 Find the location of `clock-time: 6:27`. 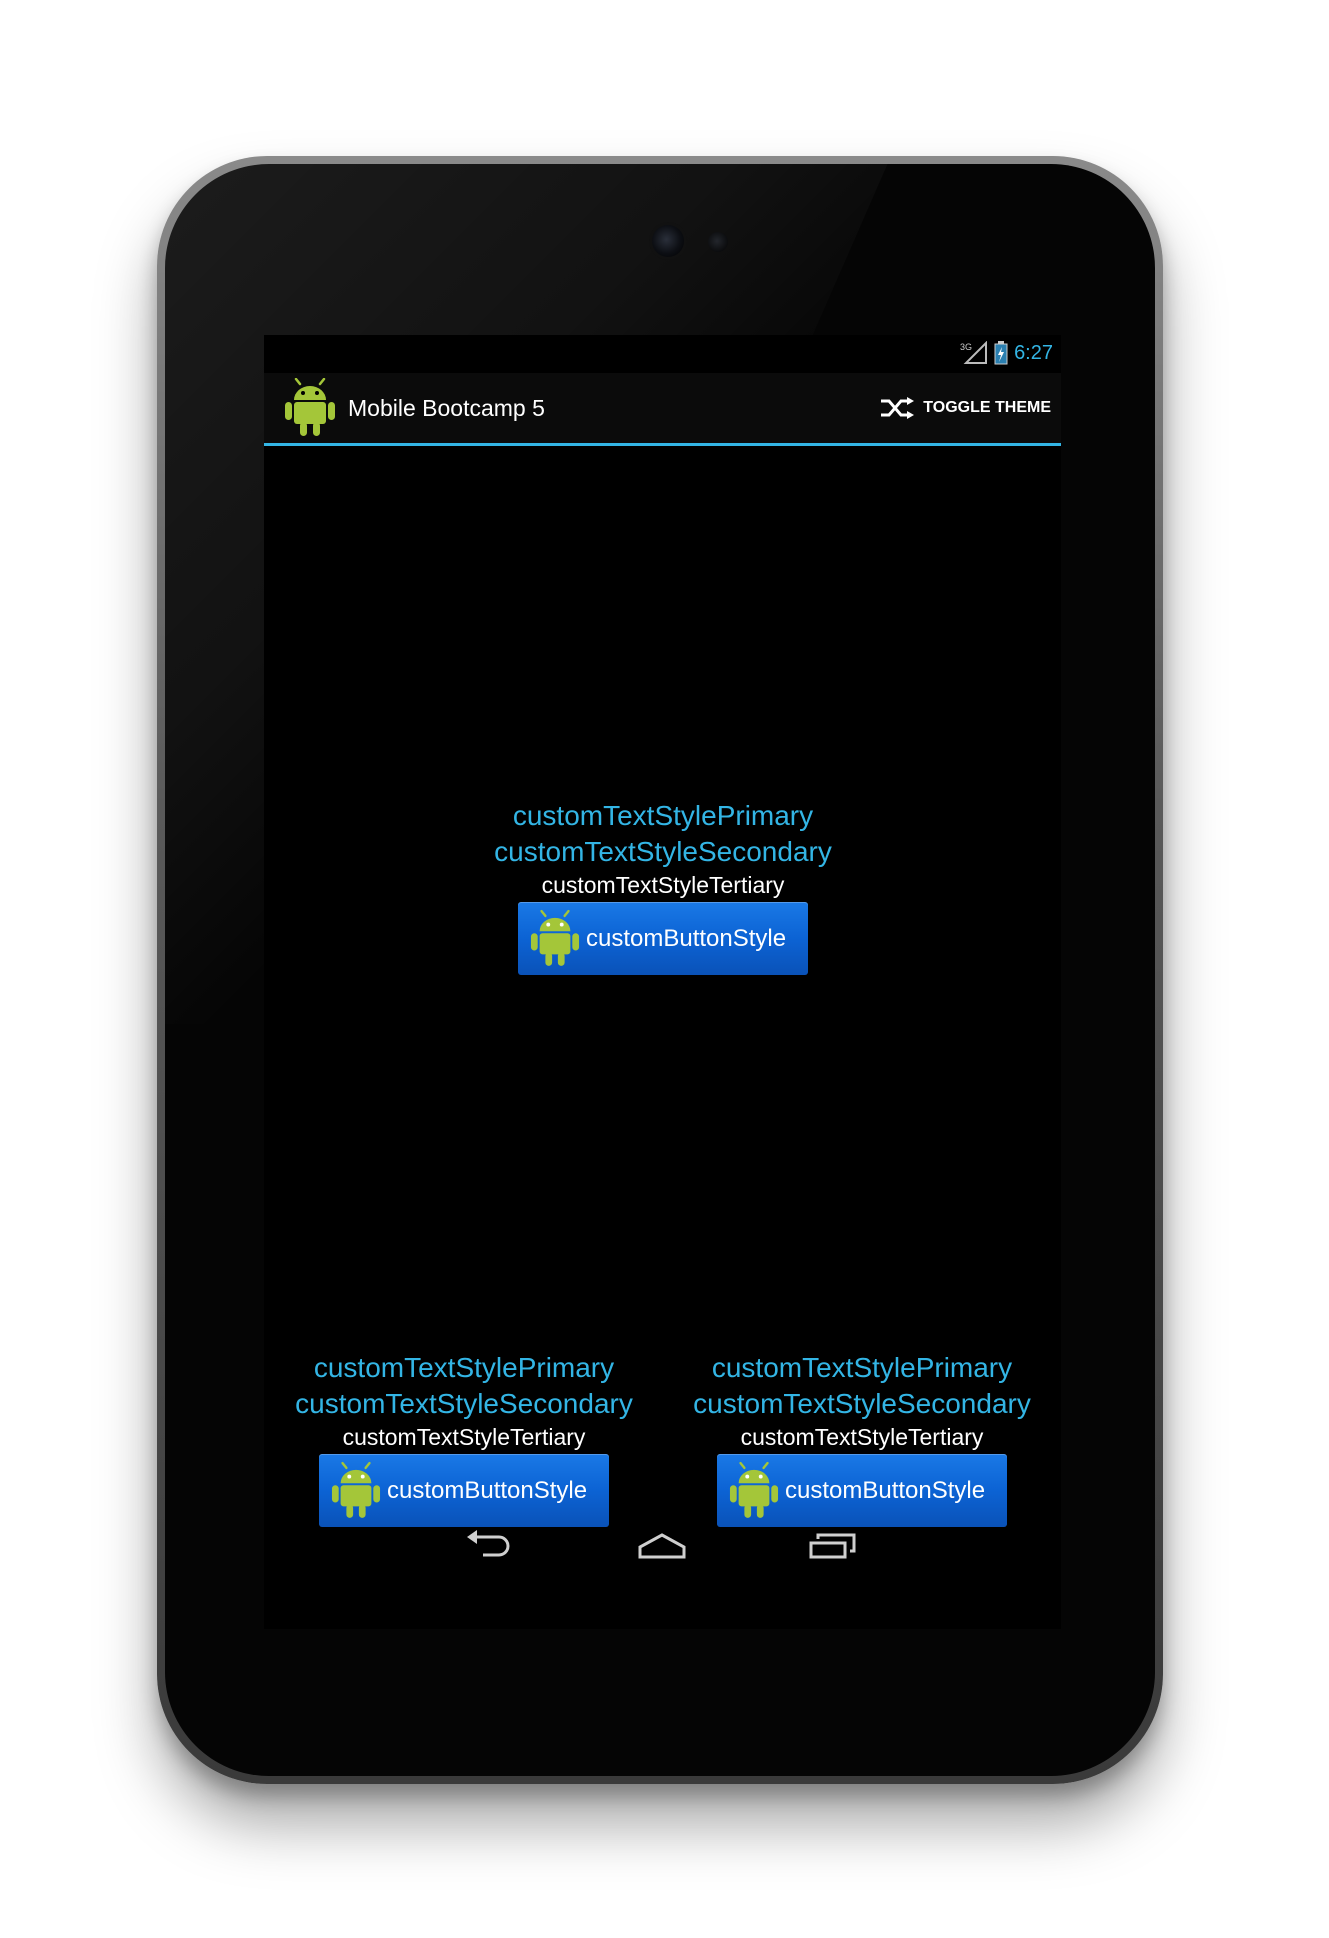

clock-time: 6:27 is located at coordinates (1033, 352).